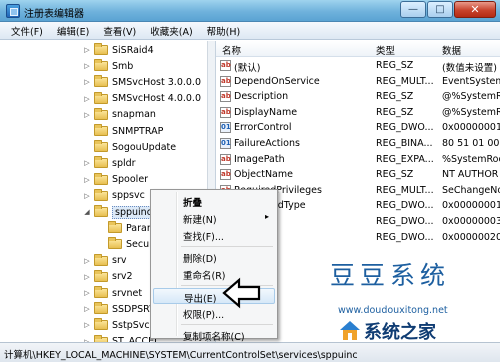 This screenshot has height=362, width=500. What do you see at coordinates (119, 31) in the screenshot?
I see `menu-view: 查看(V)` at bounding box center [119, 31].